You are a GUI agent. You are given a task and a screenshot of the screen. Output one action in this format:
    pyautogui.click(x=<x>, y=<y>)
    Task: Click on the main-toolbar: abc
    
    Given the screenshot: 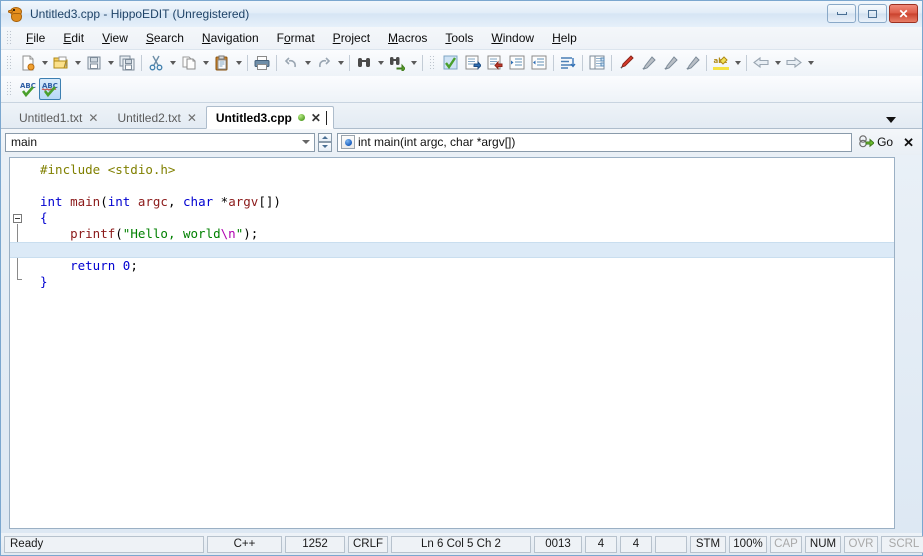 What is the action you would take?
    pyautogui.click(x=461, y=63)
    